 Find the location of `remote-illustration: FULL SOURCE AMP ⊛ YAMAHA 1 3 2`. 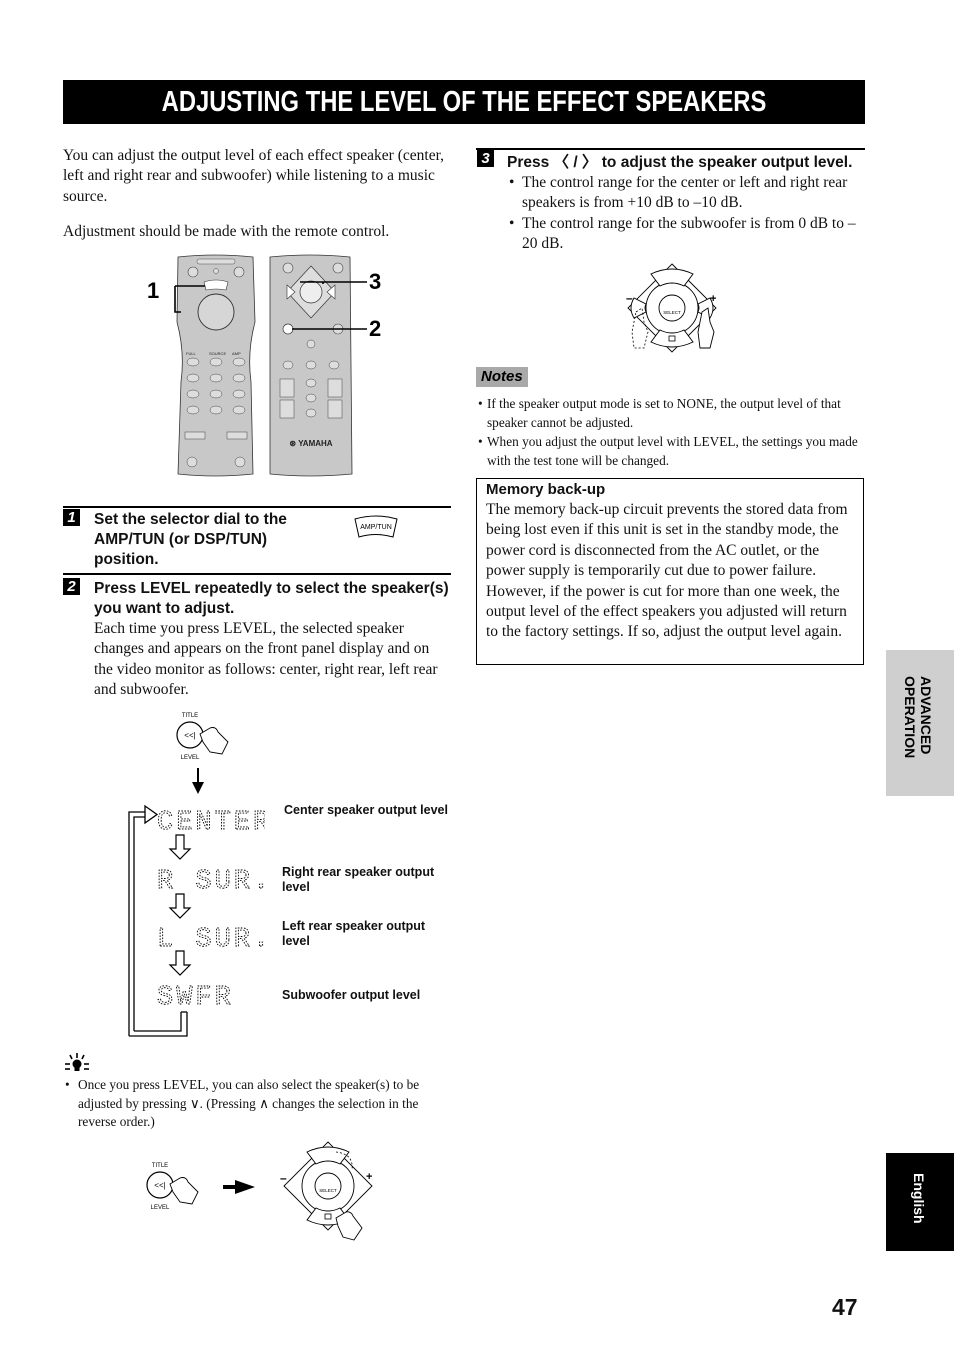

remote-illustration: FULL SOURCE AMP ⊛ YAMAHA 1 3 2 is located at coordinates (264, 365).